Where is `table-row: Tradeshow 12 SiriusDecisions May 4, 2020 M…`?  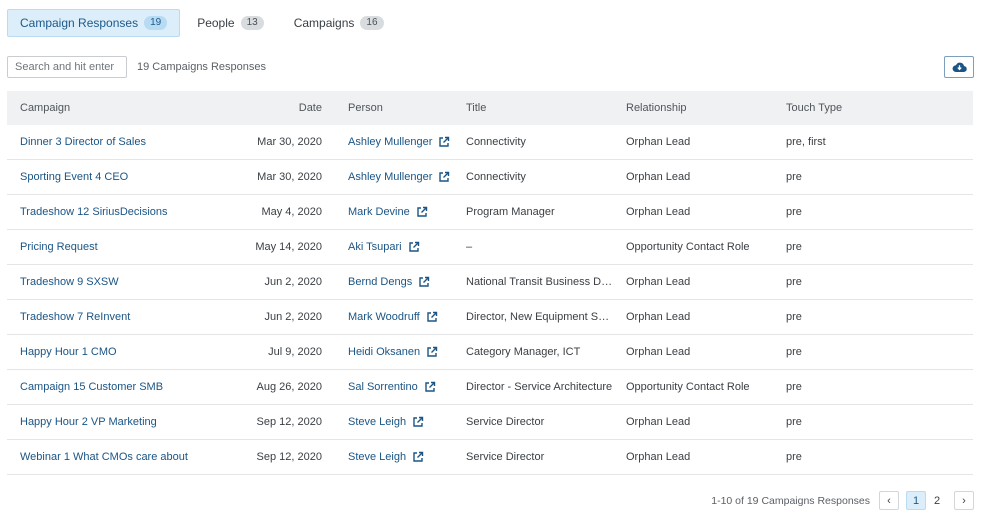
table-row: Tradeshow 12 SiriusDecisions May 4, 2020 M… is located at coordinates (490, 212).